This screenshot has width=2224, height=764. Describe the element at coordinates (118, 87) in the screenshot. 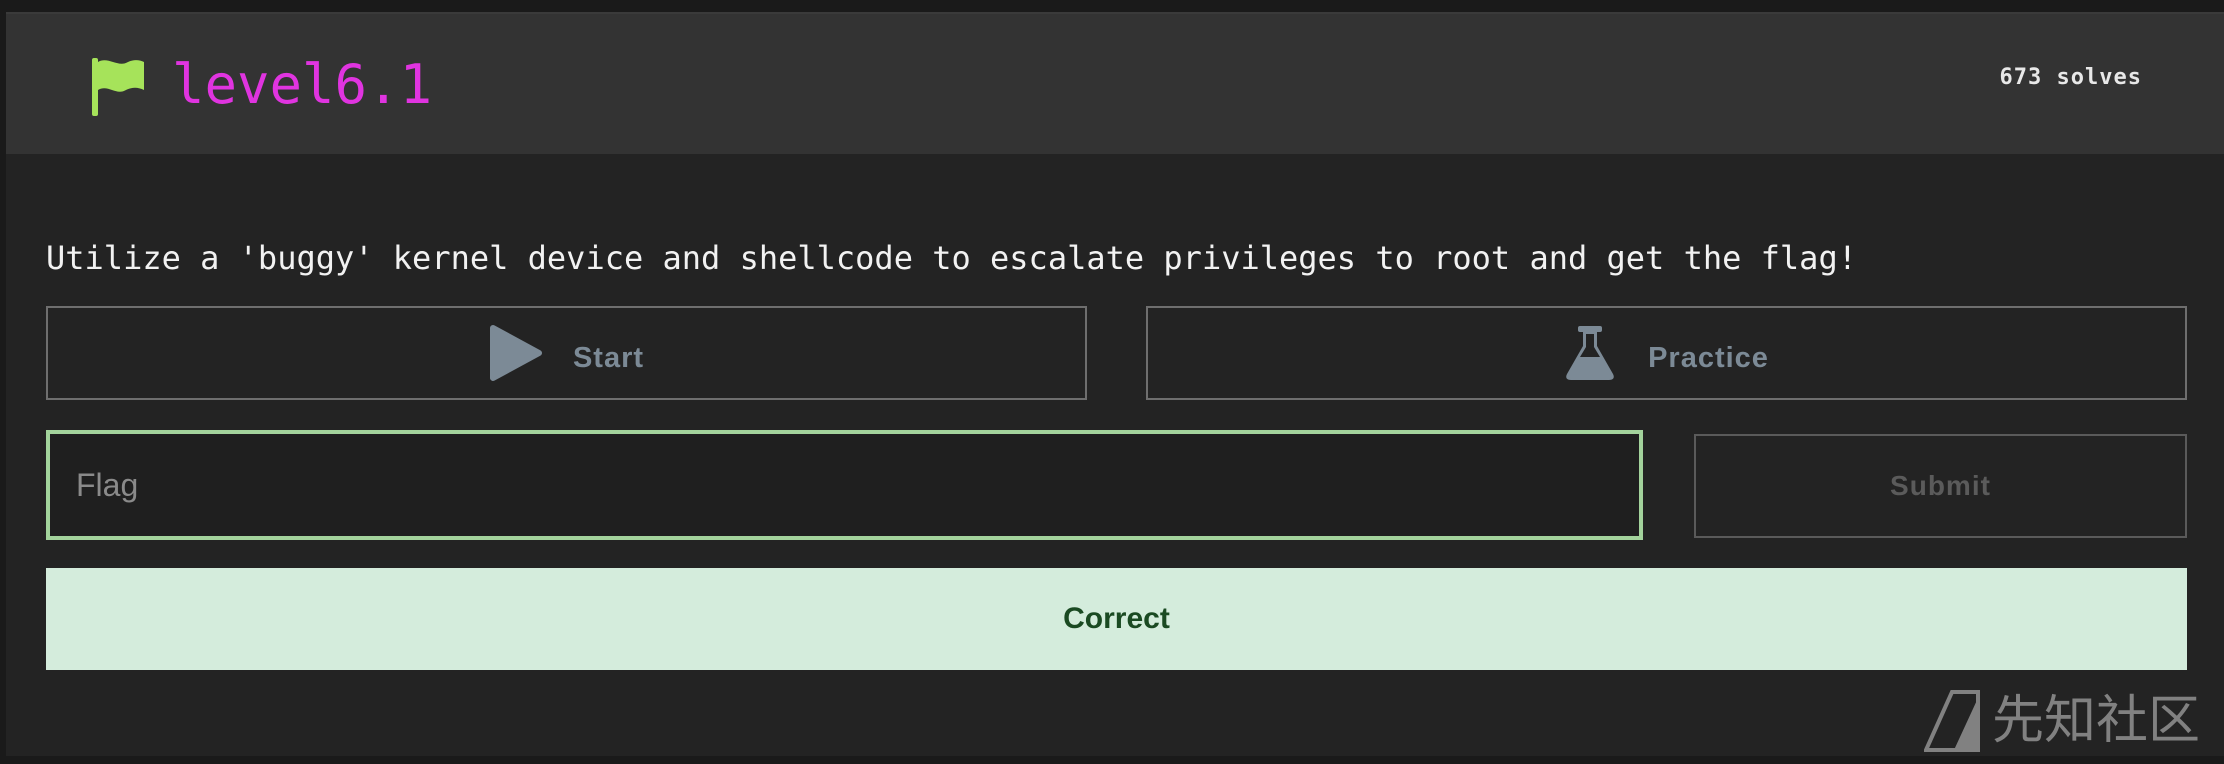

I see `flag-icon` at that location.